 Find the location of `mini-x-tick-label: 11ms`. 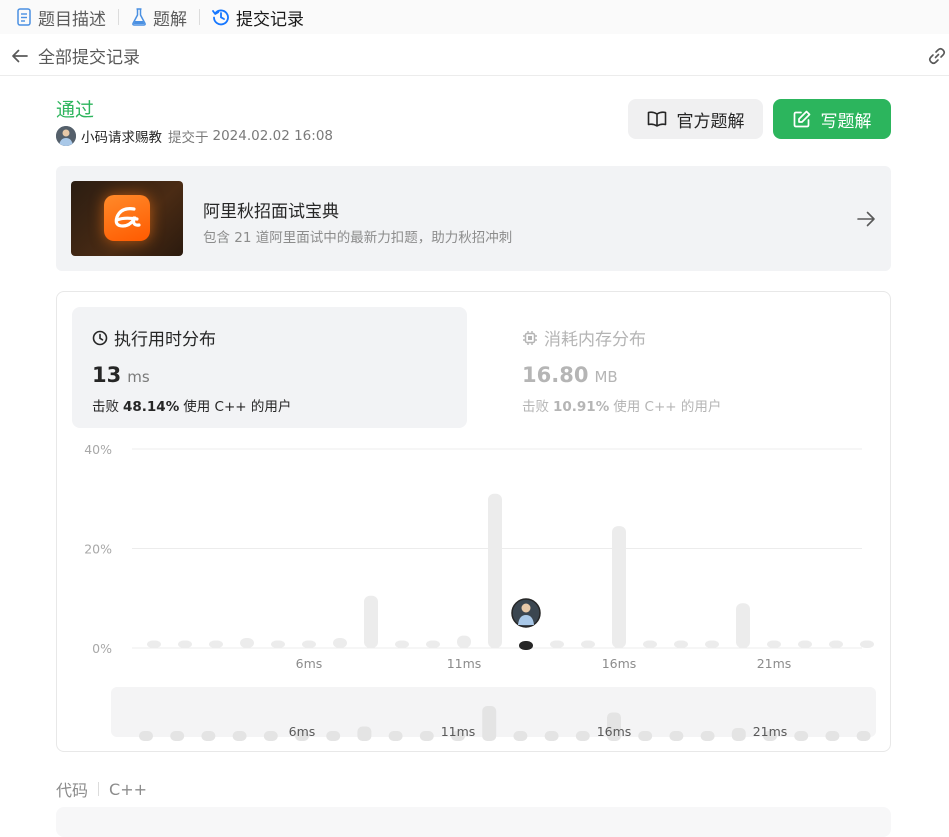

mini-x-tick-label: 11ms is located at coordinates (458, 731).